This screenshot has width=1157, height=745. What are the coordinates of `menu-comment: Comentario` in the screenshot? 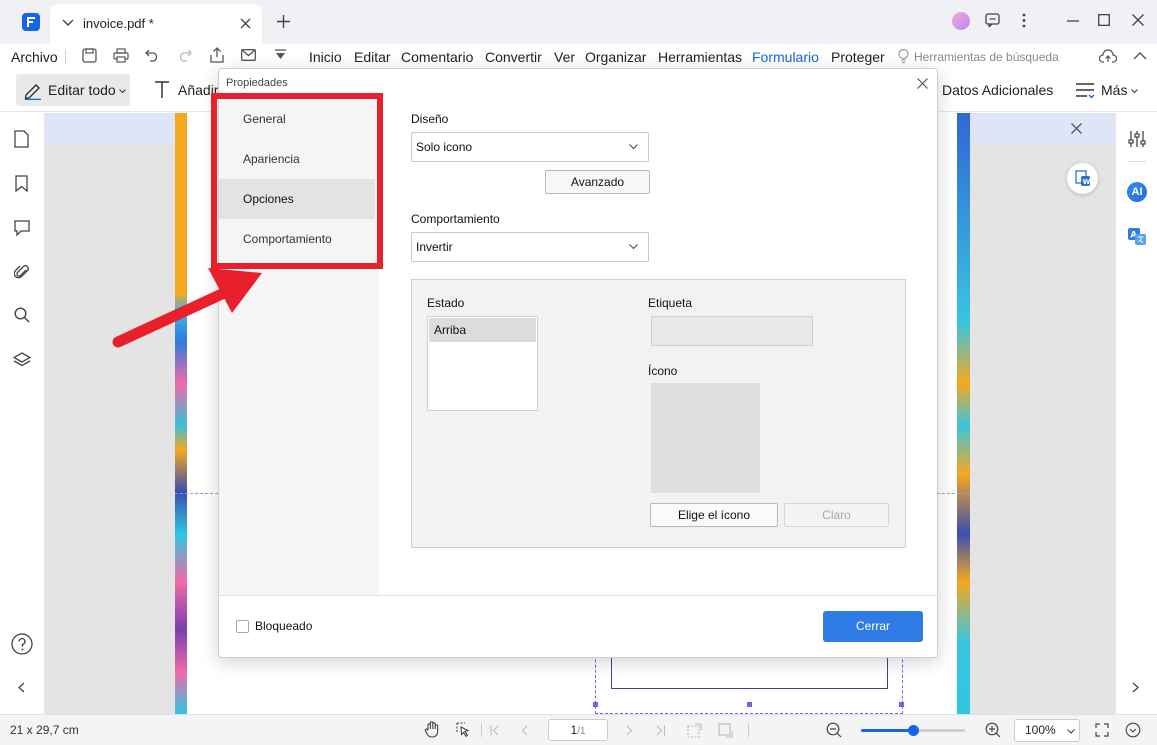 It's located at (437, 57).